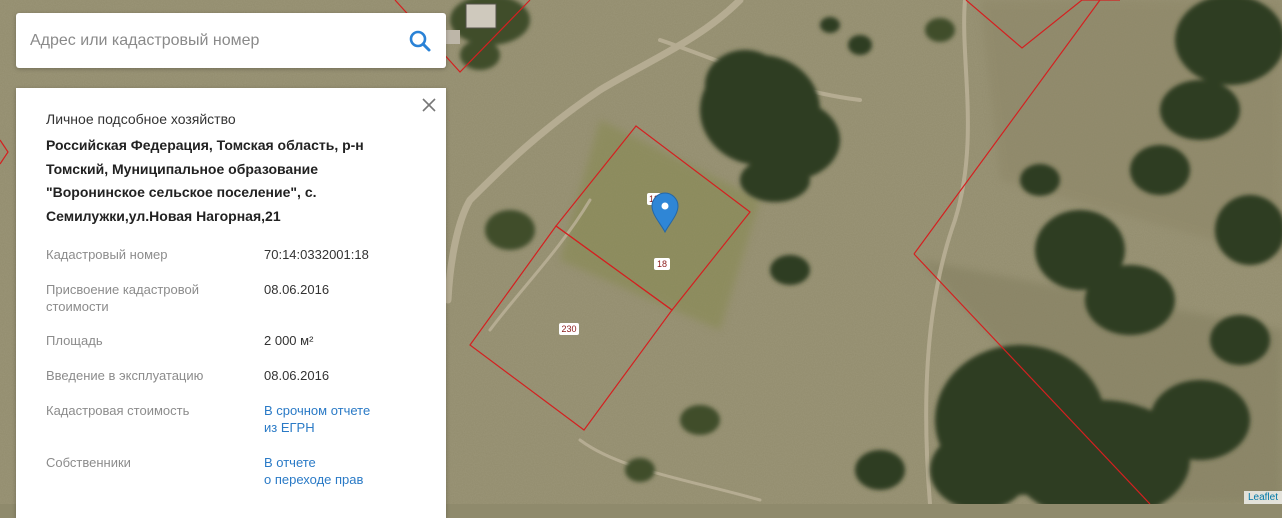 This screenshot has height=518, width=1282. I want to click on field-label: Присвоение кадастровой стоимости, so click(123, 298).